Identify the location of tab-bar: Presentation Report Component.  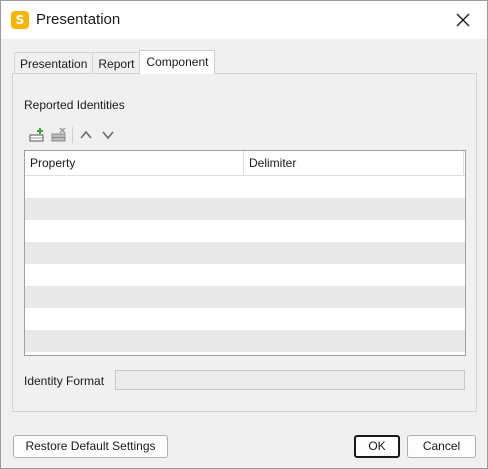
(115, 62).